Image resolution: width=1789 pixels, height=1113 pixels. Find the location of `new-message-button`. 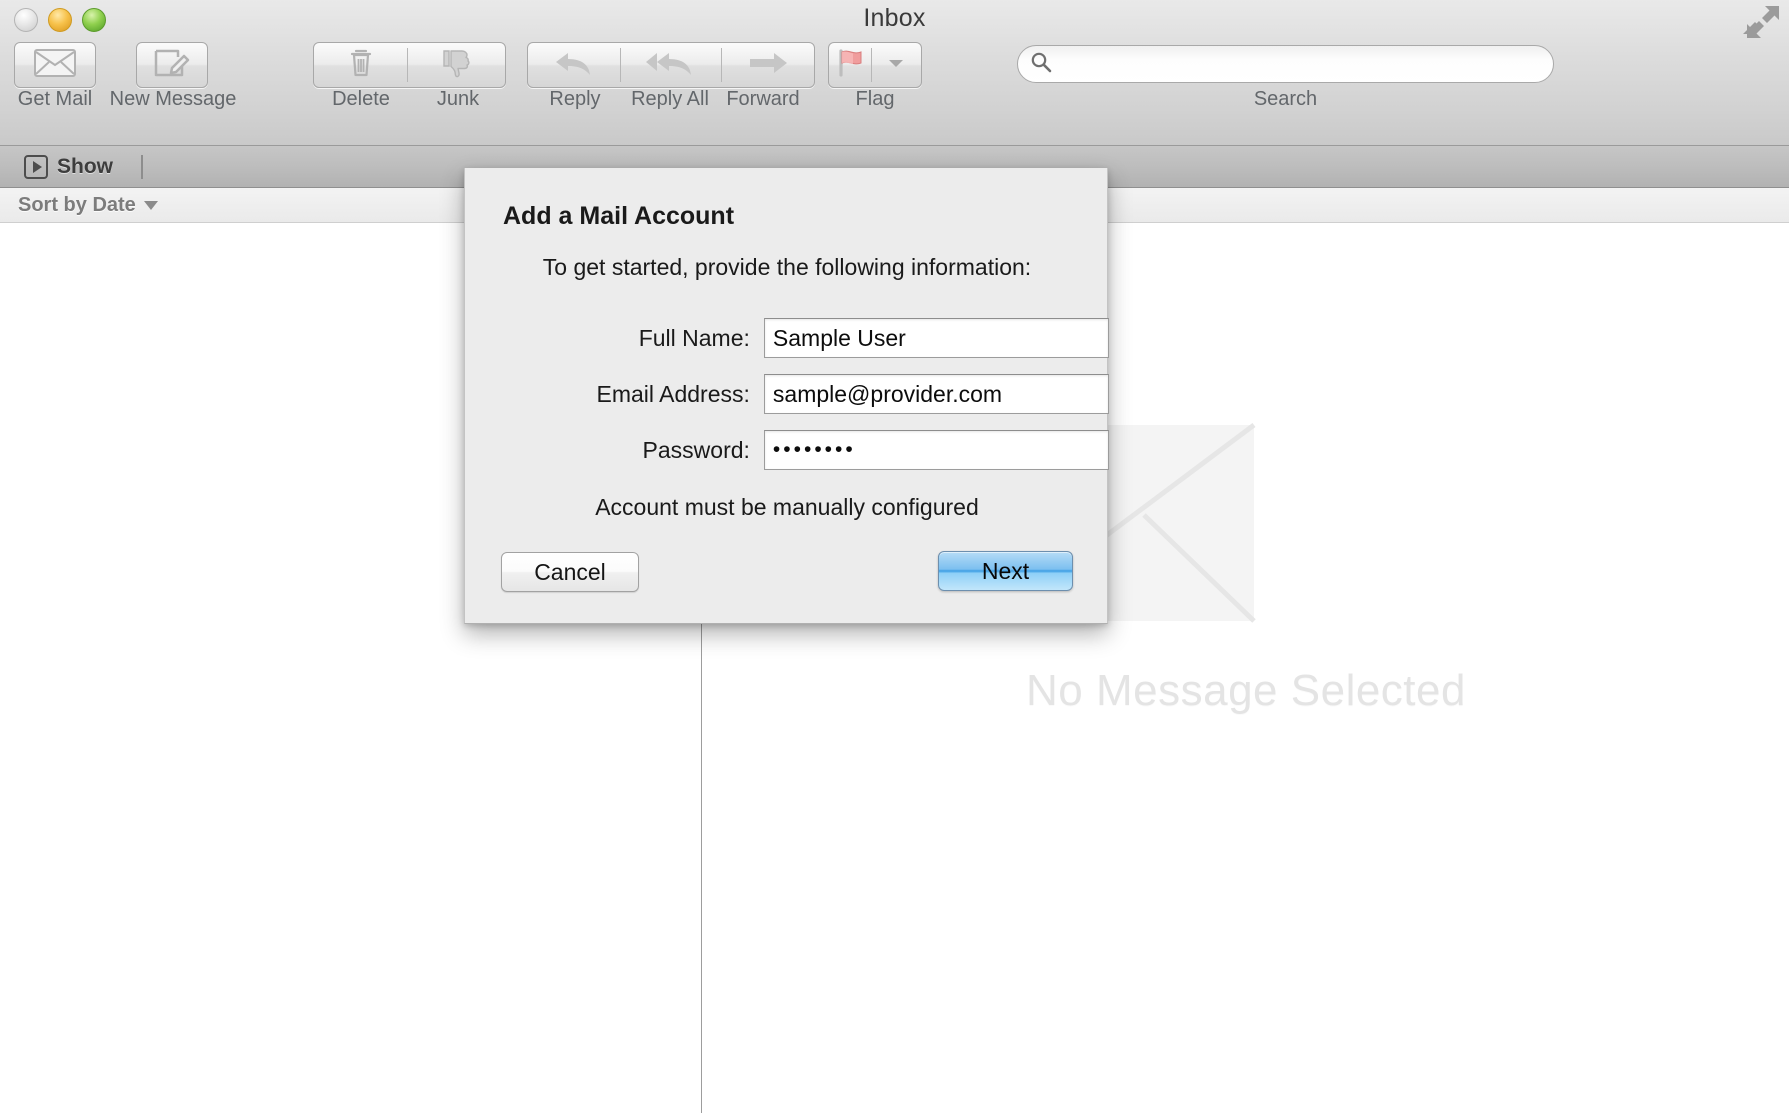

new-message-button is located at coordinates (172, 65).